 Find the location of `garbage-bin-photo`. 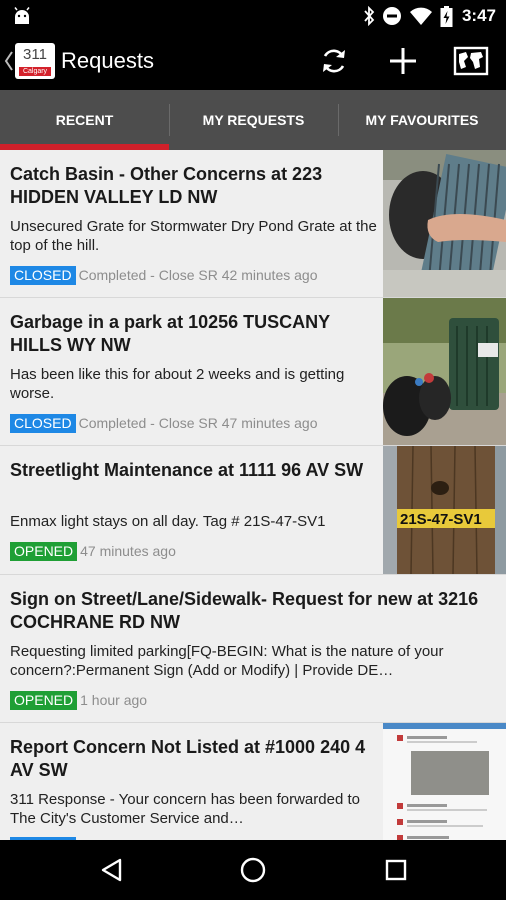

garbage-bin-photo is located at coordinates (444, 371).